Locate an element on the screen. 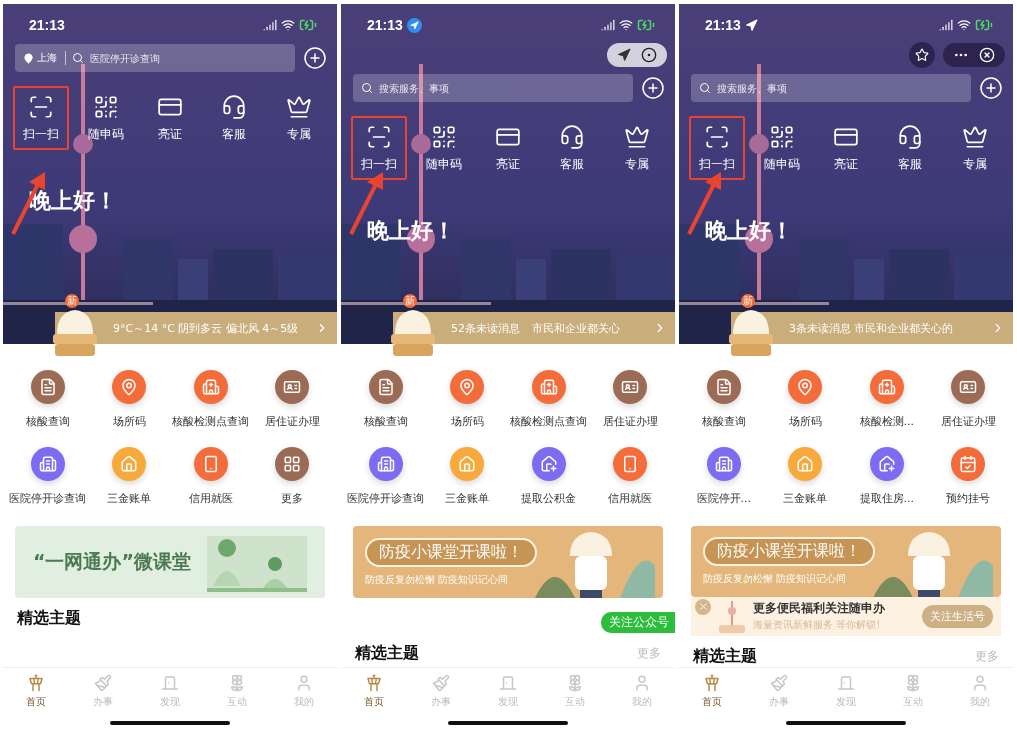 This screenshot has width=1017, height=735. notice-text: 9°C～14 °C 阴到多云 偏北风 4～5级 is located at coordinates (206, 328).